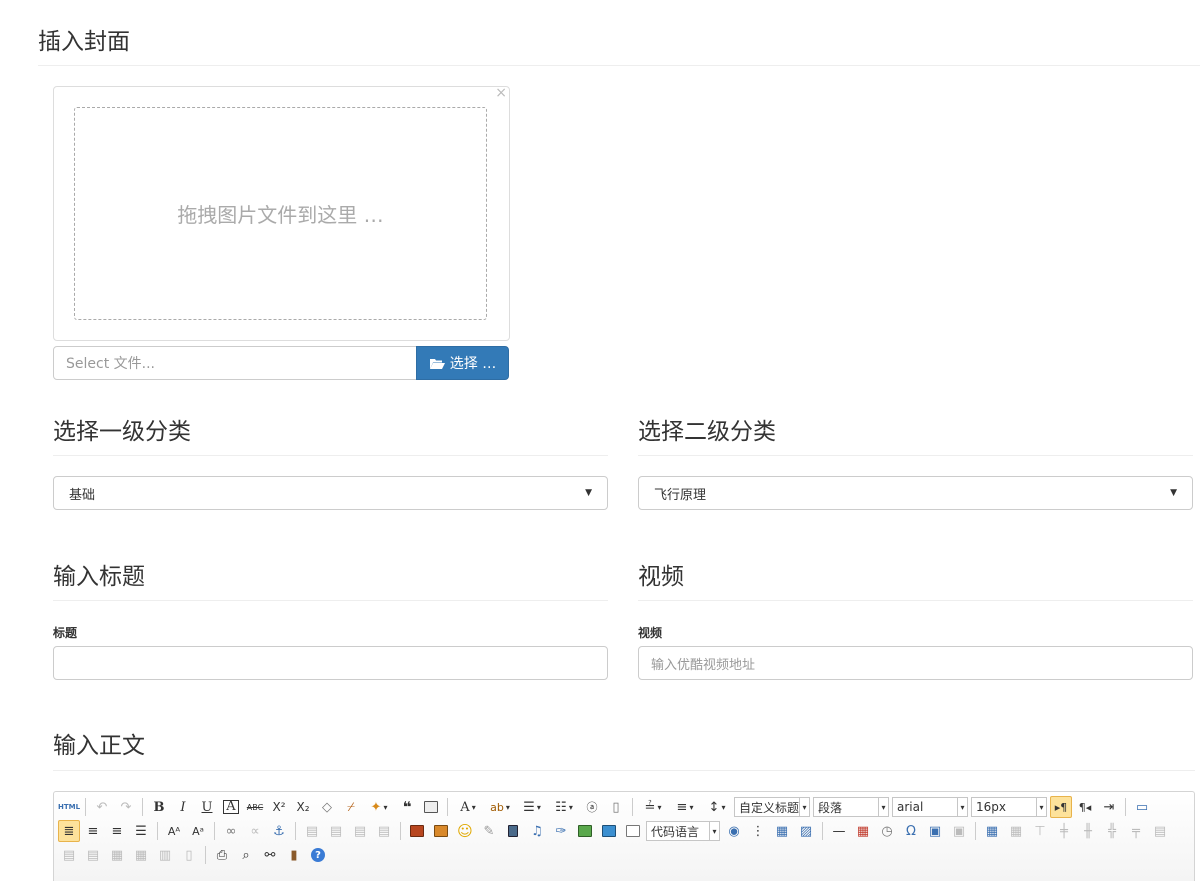 The height and width of the screenshot is (881, 1200). What do you see at coordinates (69, 831) in the screenshot?
I see `align-left-icon: ≣` at bounding box center [69, 831].